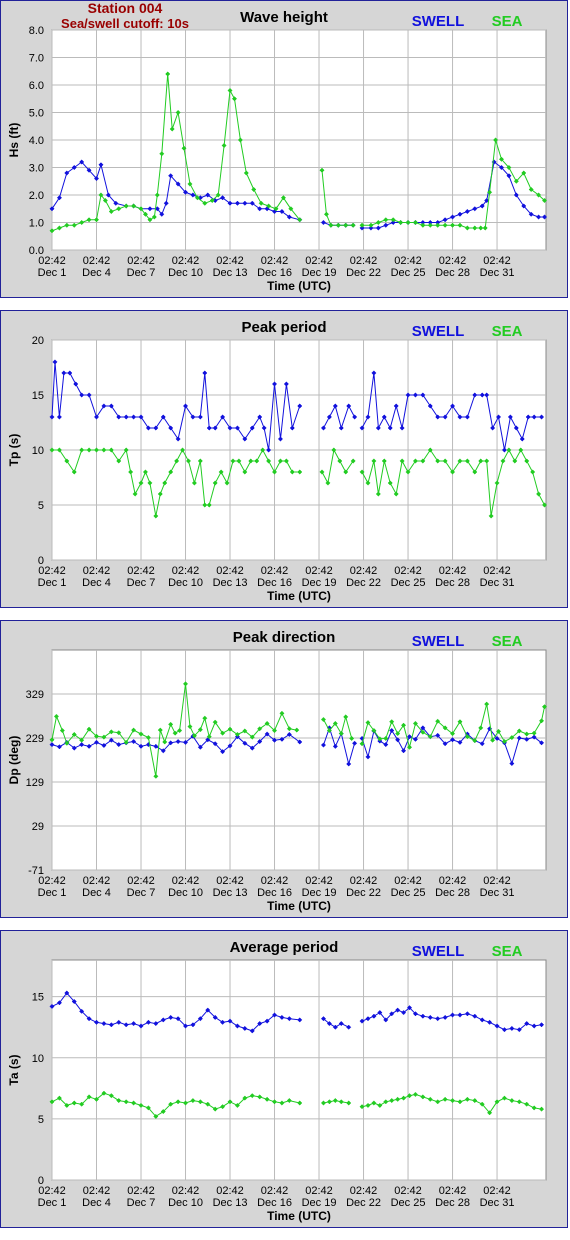  What do you see at coordinates (507, 331) in the screenshot?
I see `legend-sea: SEA` at bounding box center [507, 331].